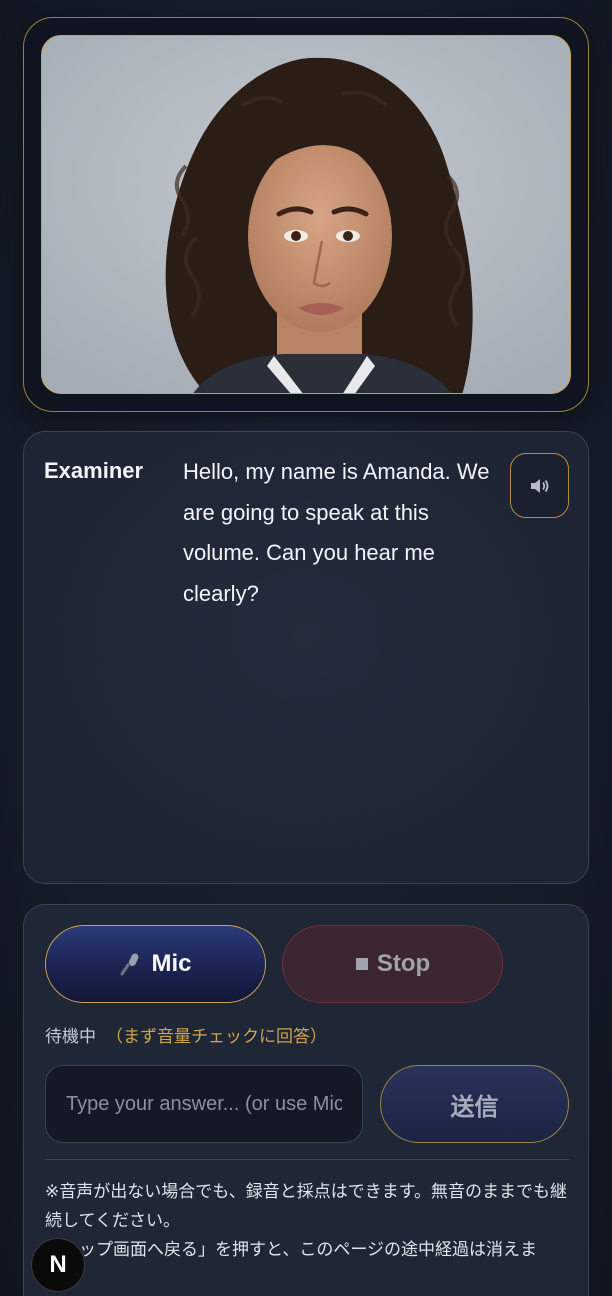 This screenshot has height=1296, width=612. I want to click on stop-label: Stop, so click(403, 963).